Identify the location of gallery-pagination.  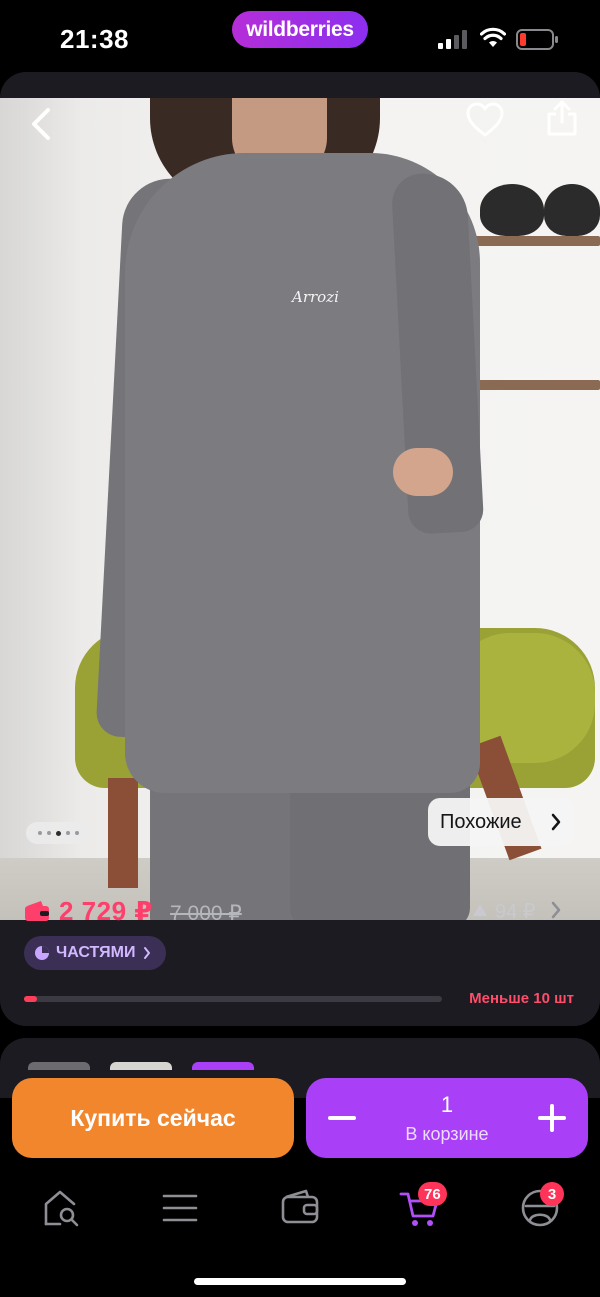
(58, 833).